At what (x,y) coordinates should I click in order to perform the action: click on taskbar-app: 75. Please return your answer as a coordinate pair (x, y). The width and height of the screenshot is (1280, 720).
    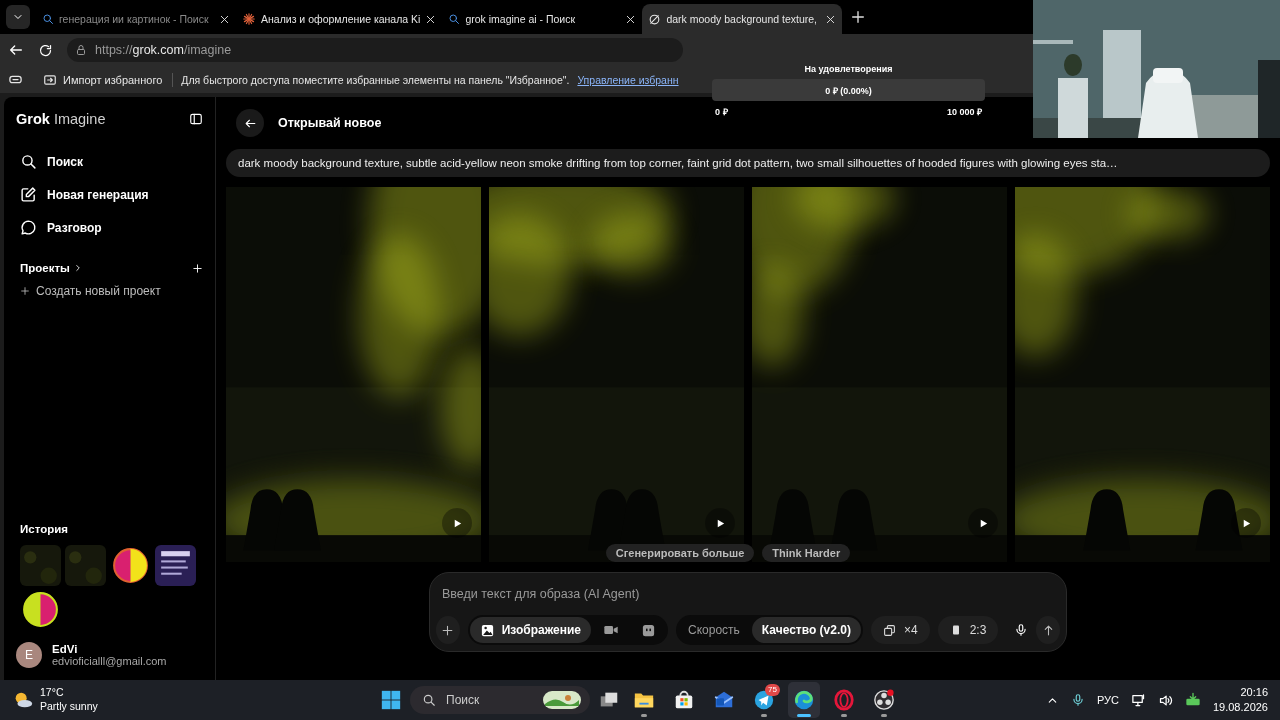
    Looking at the image, I should click on (764, 700).